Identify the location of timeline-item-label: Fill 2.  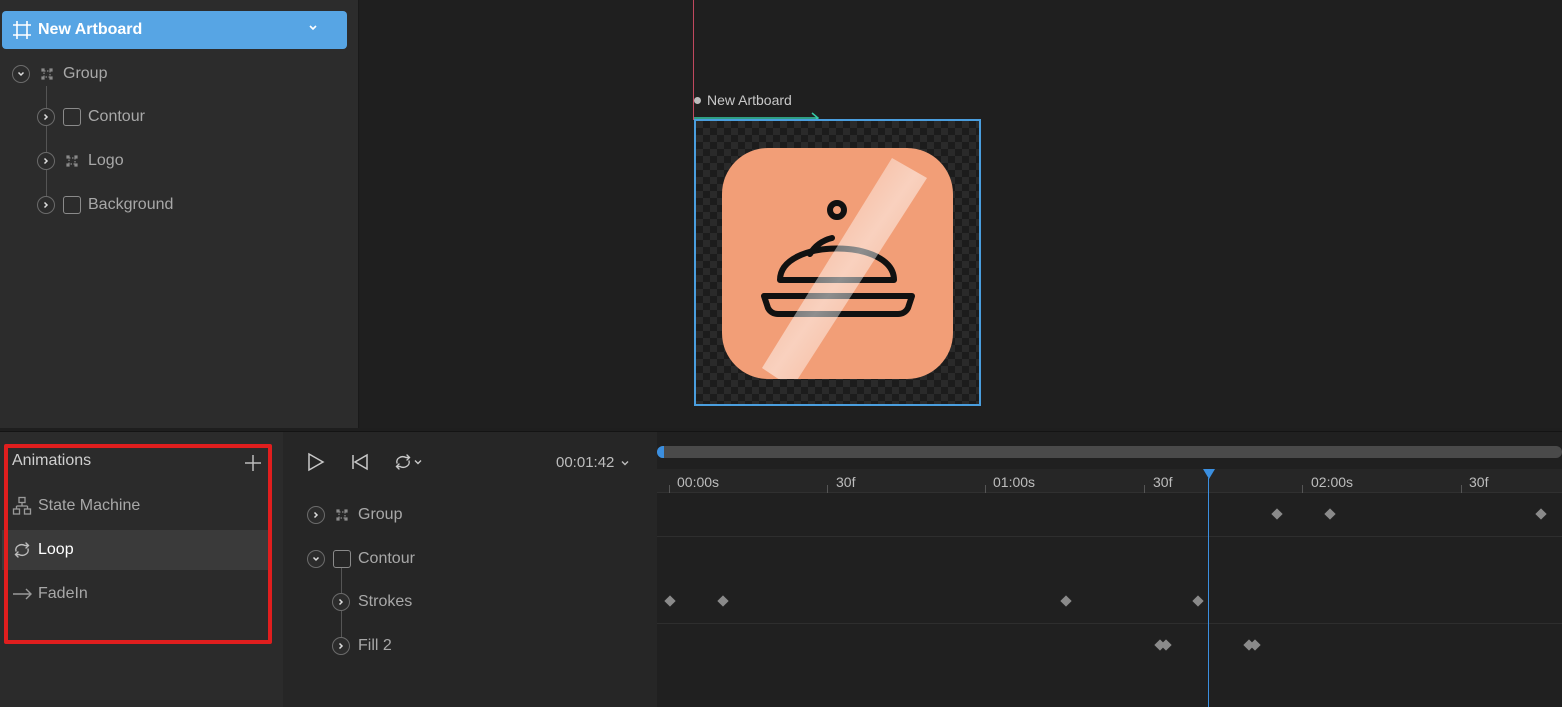
(375, 645).